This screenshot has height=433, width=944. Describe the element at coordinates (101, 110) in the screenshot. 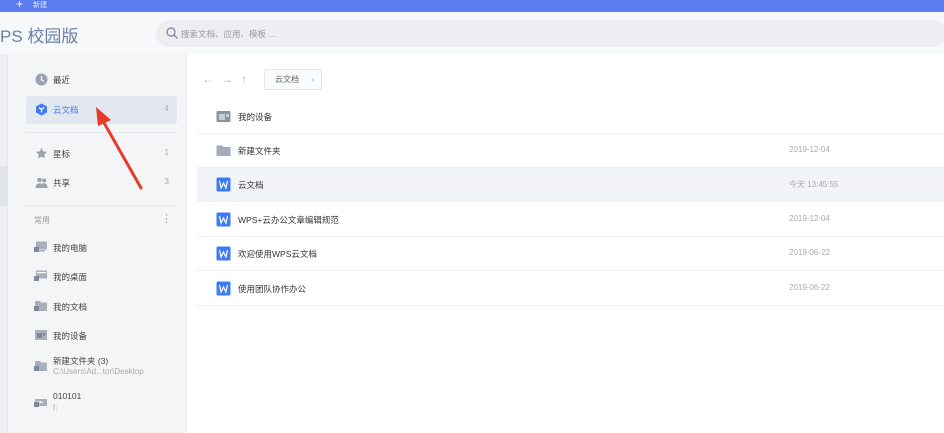

I see `sidebar-item-cloud-docs: 云文档 4` at that location.